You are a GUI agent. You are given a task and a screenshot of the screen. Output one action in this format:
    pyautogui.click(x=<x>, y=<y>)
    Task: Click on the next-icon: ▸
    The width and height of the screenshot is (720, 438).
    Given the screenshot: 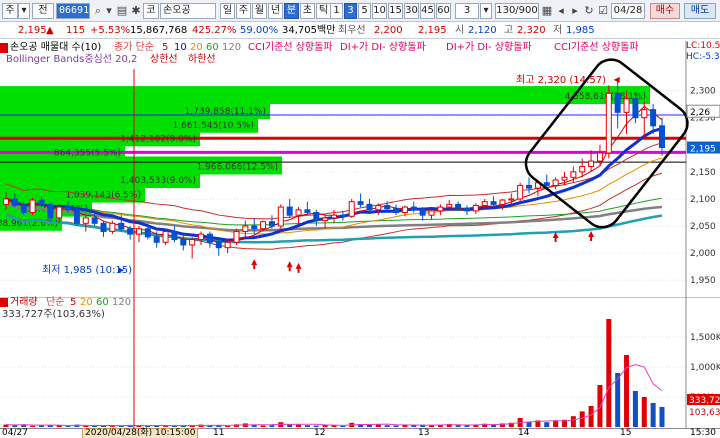 What is the action you would take?
    pyautogui.click(x=575, y=11)
    